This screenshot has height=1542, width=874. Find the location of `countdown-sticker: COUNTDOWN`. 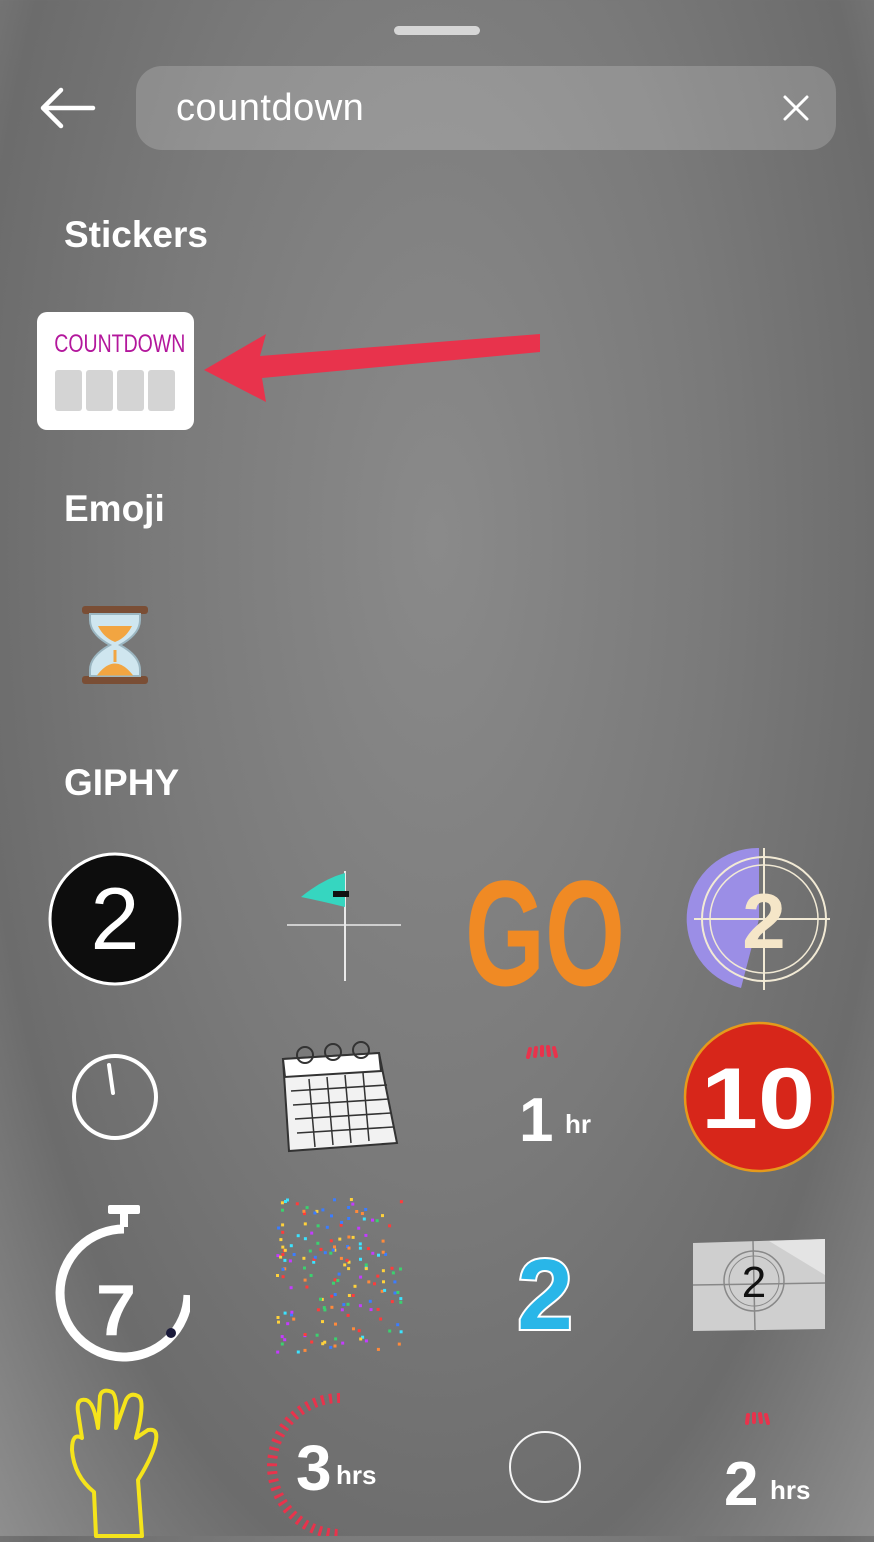

countdown-sticker: COUNTDOWN is located at coordinates (115, 371).